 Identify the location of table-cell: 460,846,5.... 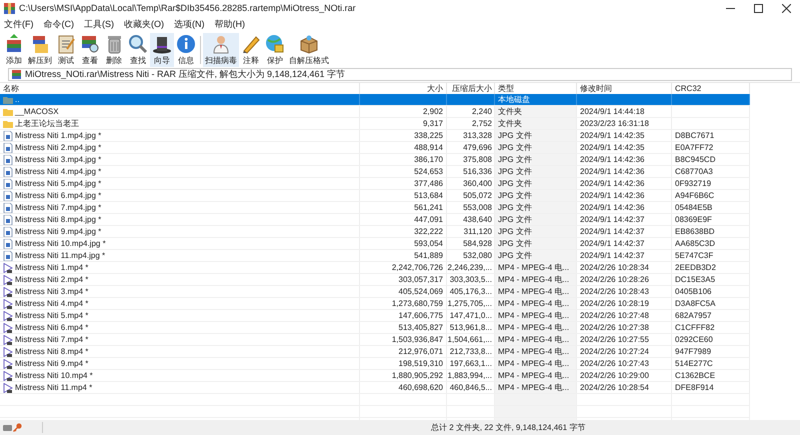
(471, 387).